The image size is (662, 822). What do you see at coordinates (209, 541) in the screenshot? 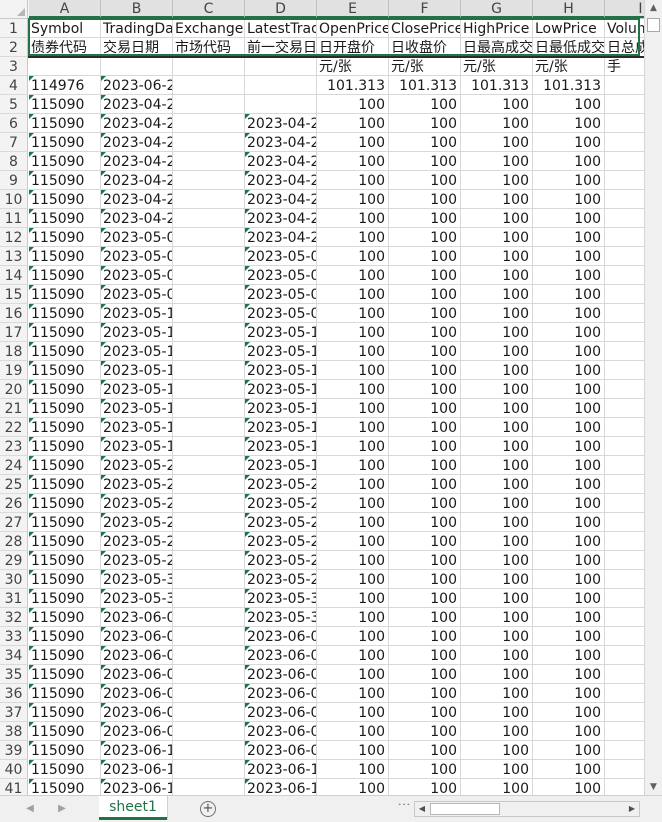
I see `cell-c28` at bounding box center [209, 541].